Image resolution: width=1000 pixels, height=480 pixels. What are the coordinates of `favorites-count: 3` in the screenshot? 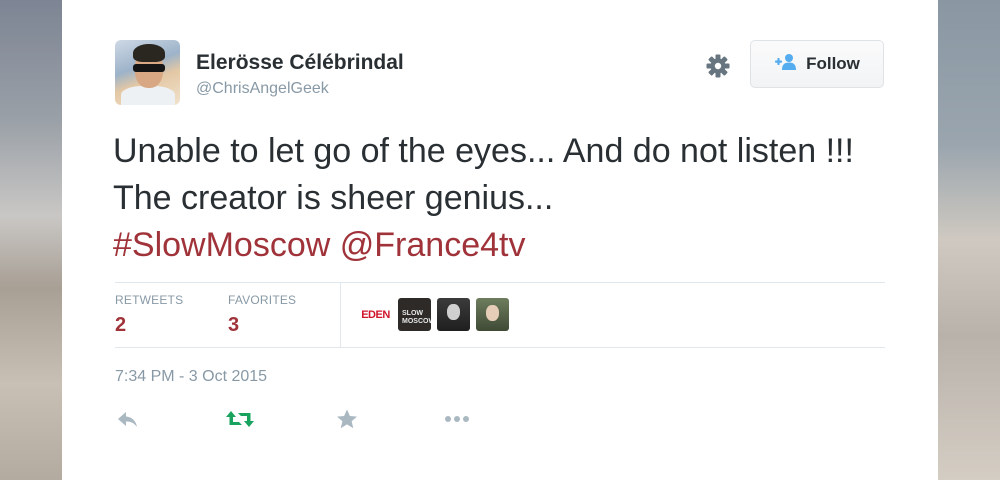 It's located at (234, 325).